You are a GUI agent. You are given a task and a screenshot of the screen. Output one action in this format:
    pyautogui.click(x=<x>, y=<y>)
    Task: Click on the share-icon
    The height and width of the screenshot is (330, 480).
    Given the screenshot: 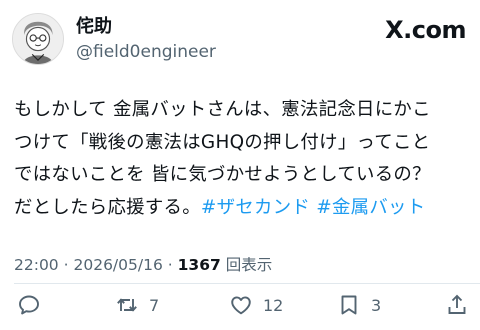 What is the action you would take?
    pyautogui.click(x=457, y=304)
    